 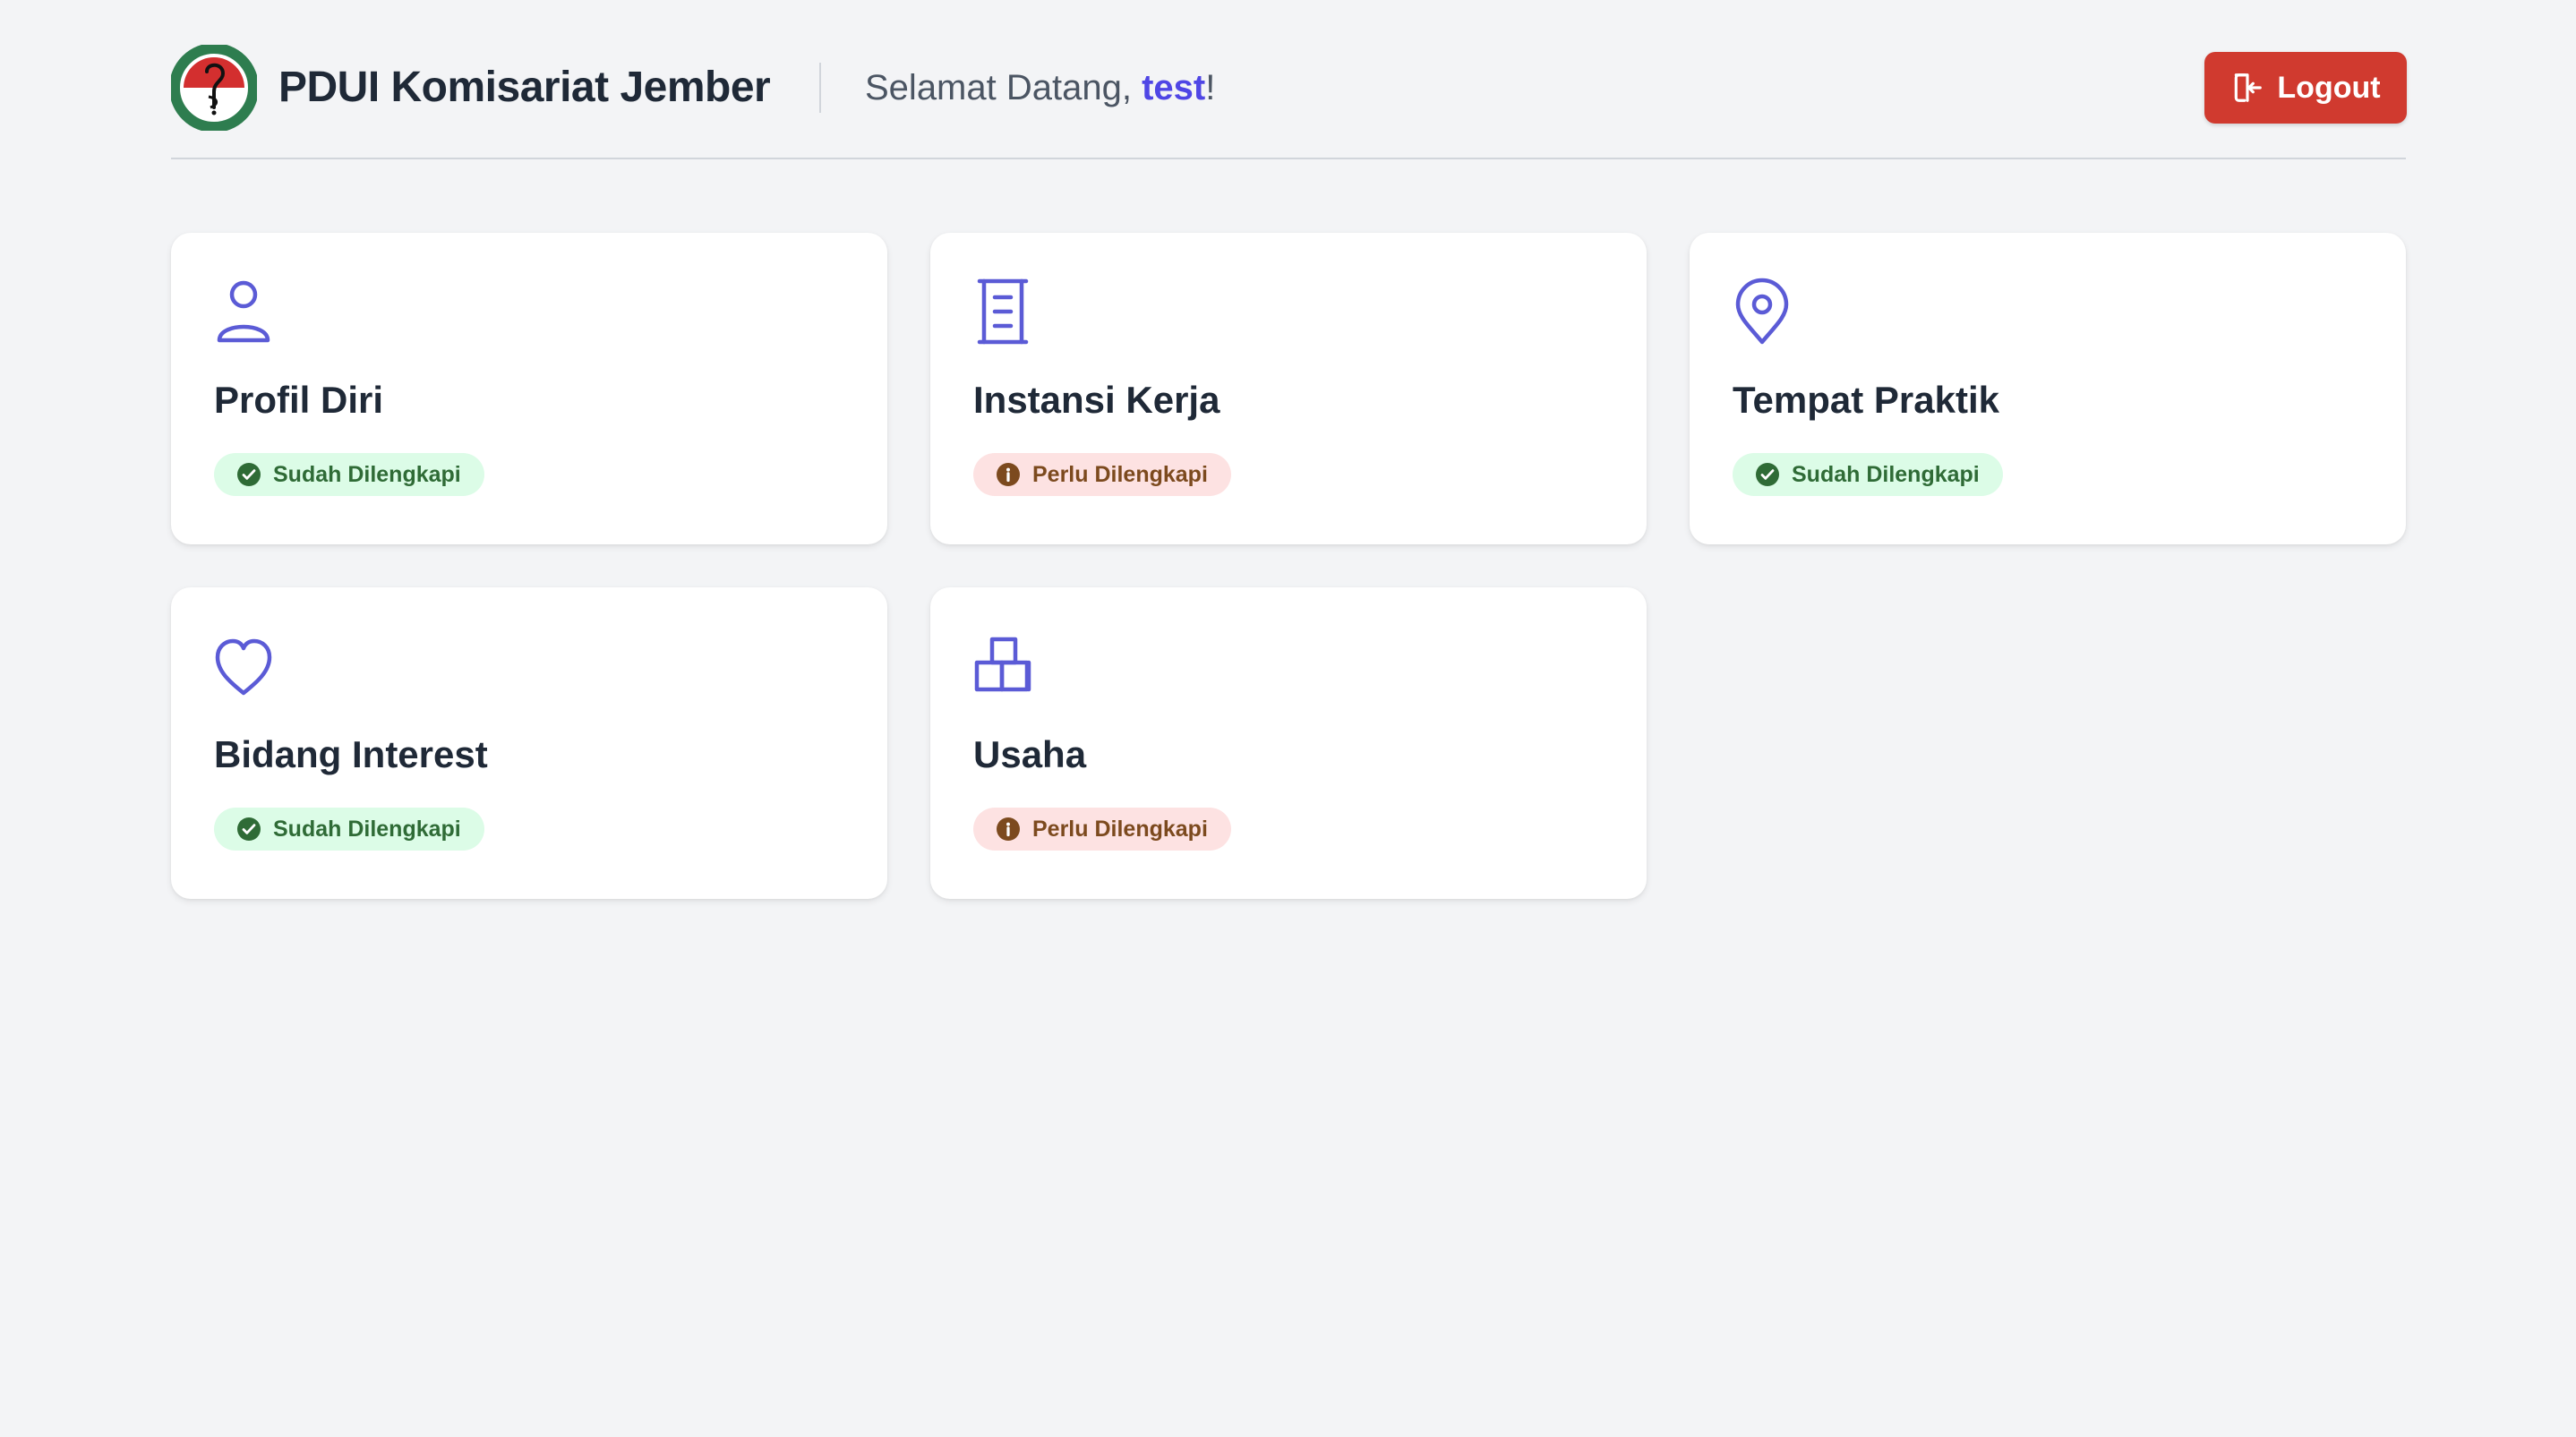 What do you see at coordinates (820, 88) in the screenshot?
I see `header-divider` at bounding box center [820, 88].